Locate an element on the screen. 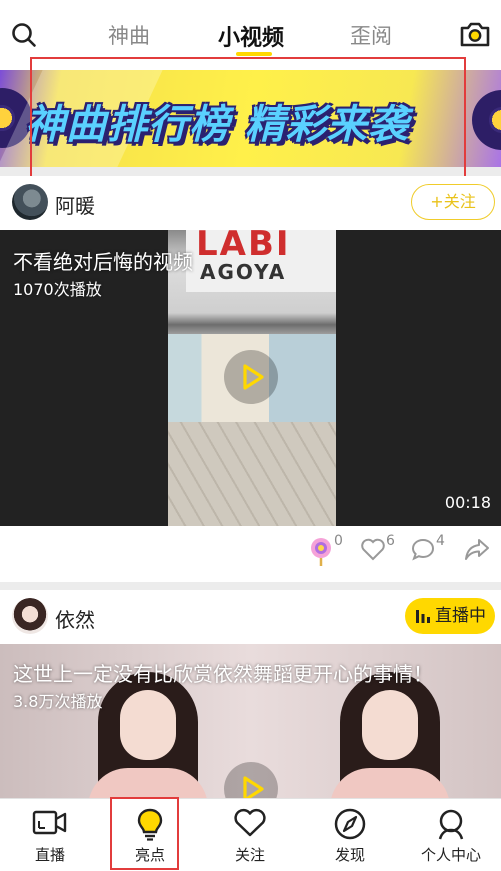  live-button: 直播中 is located at coordinates (450, 616).